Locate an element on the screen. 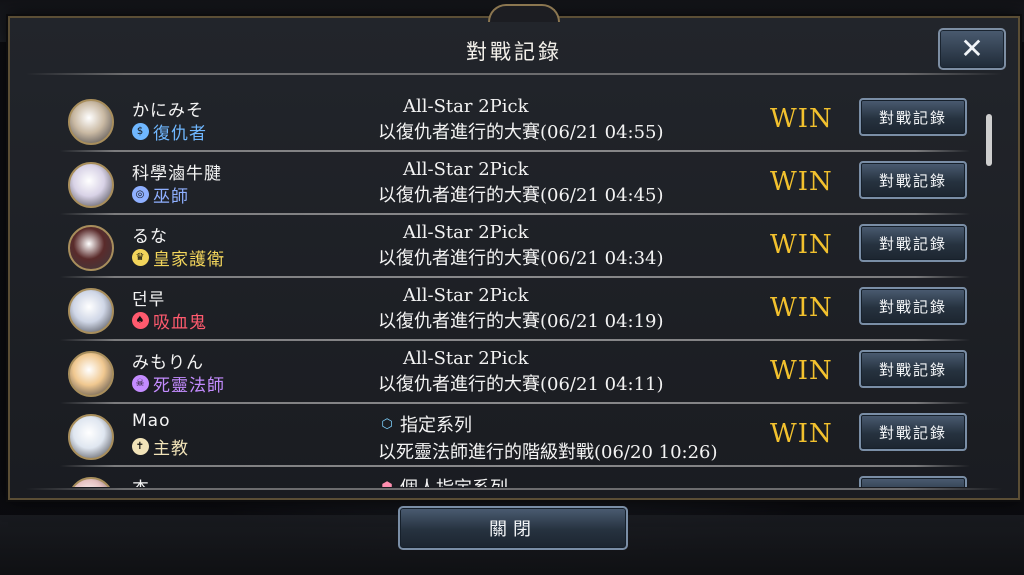 The image size is (1024, 575). runecraft-icon: ◎ is located at coordinates (140, 194).